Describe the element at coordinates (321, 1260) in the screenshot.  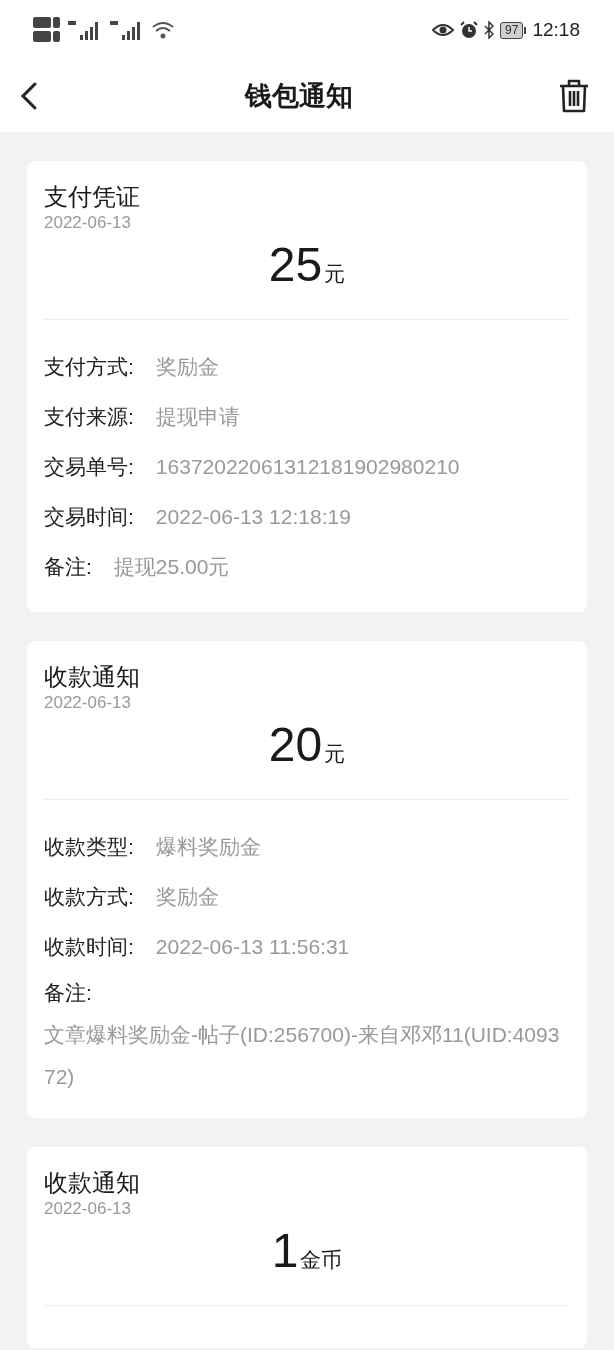
I see `amount-unit: 金币` at that location.